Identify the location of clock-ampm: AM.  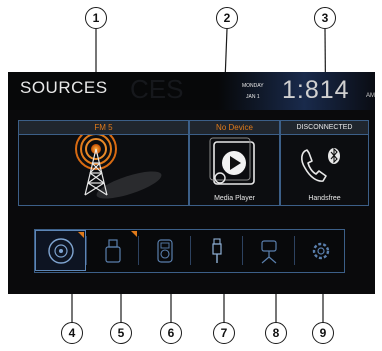
(370, 96).